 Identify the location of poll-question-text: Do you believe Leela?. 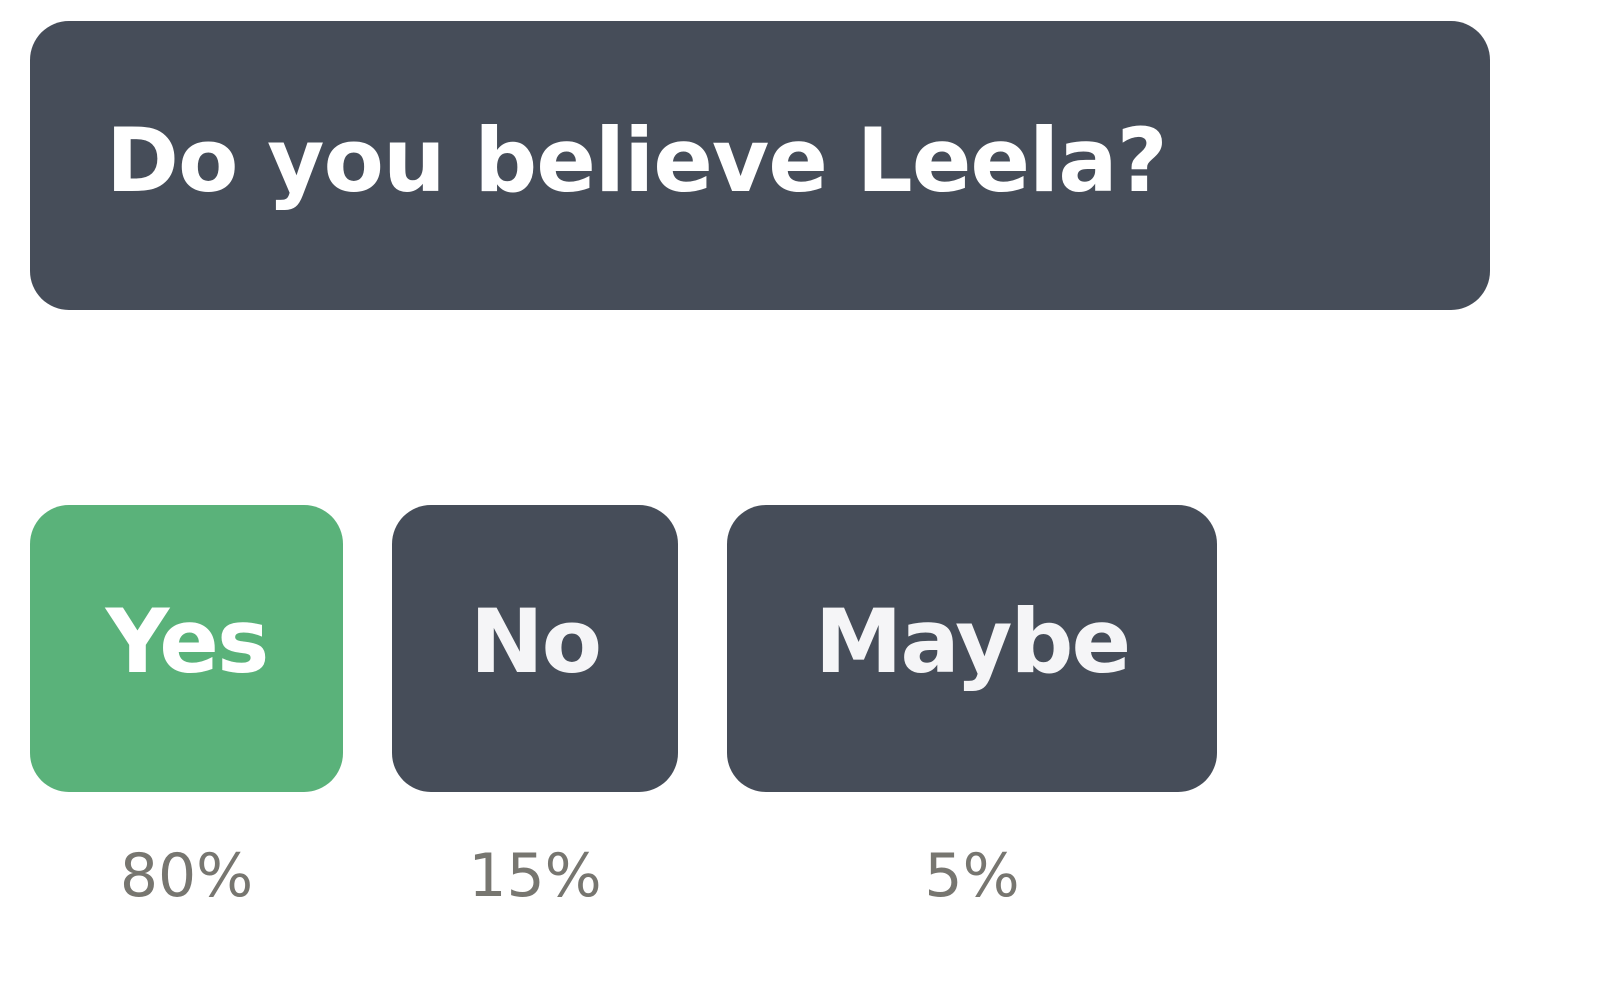
(637, 160).